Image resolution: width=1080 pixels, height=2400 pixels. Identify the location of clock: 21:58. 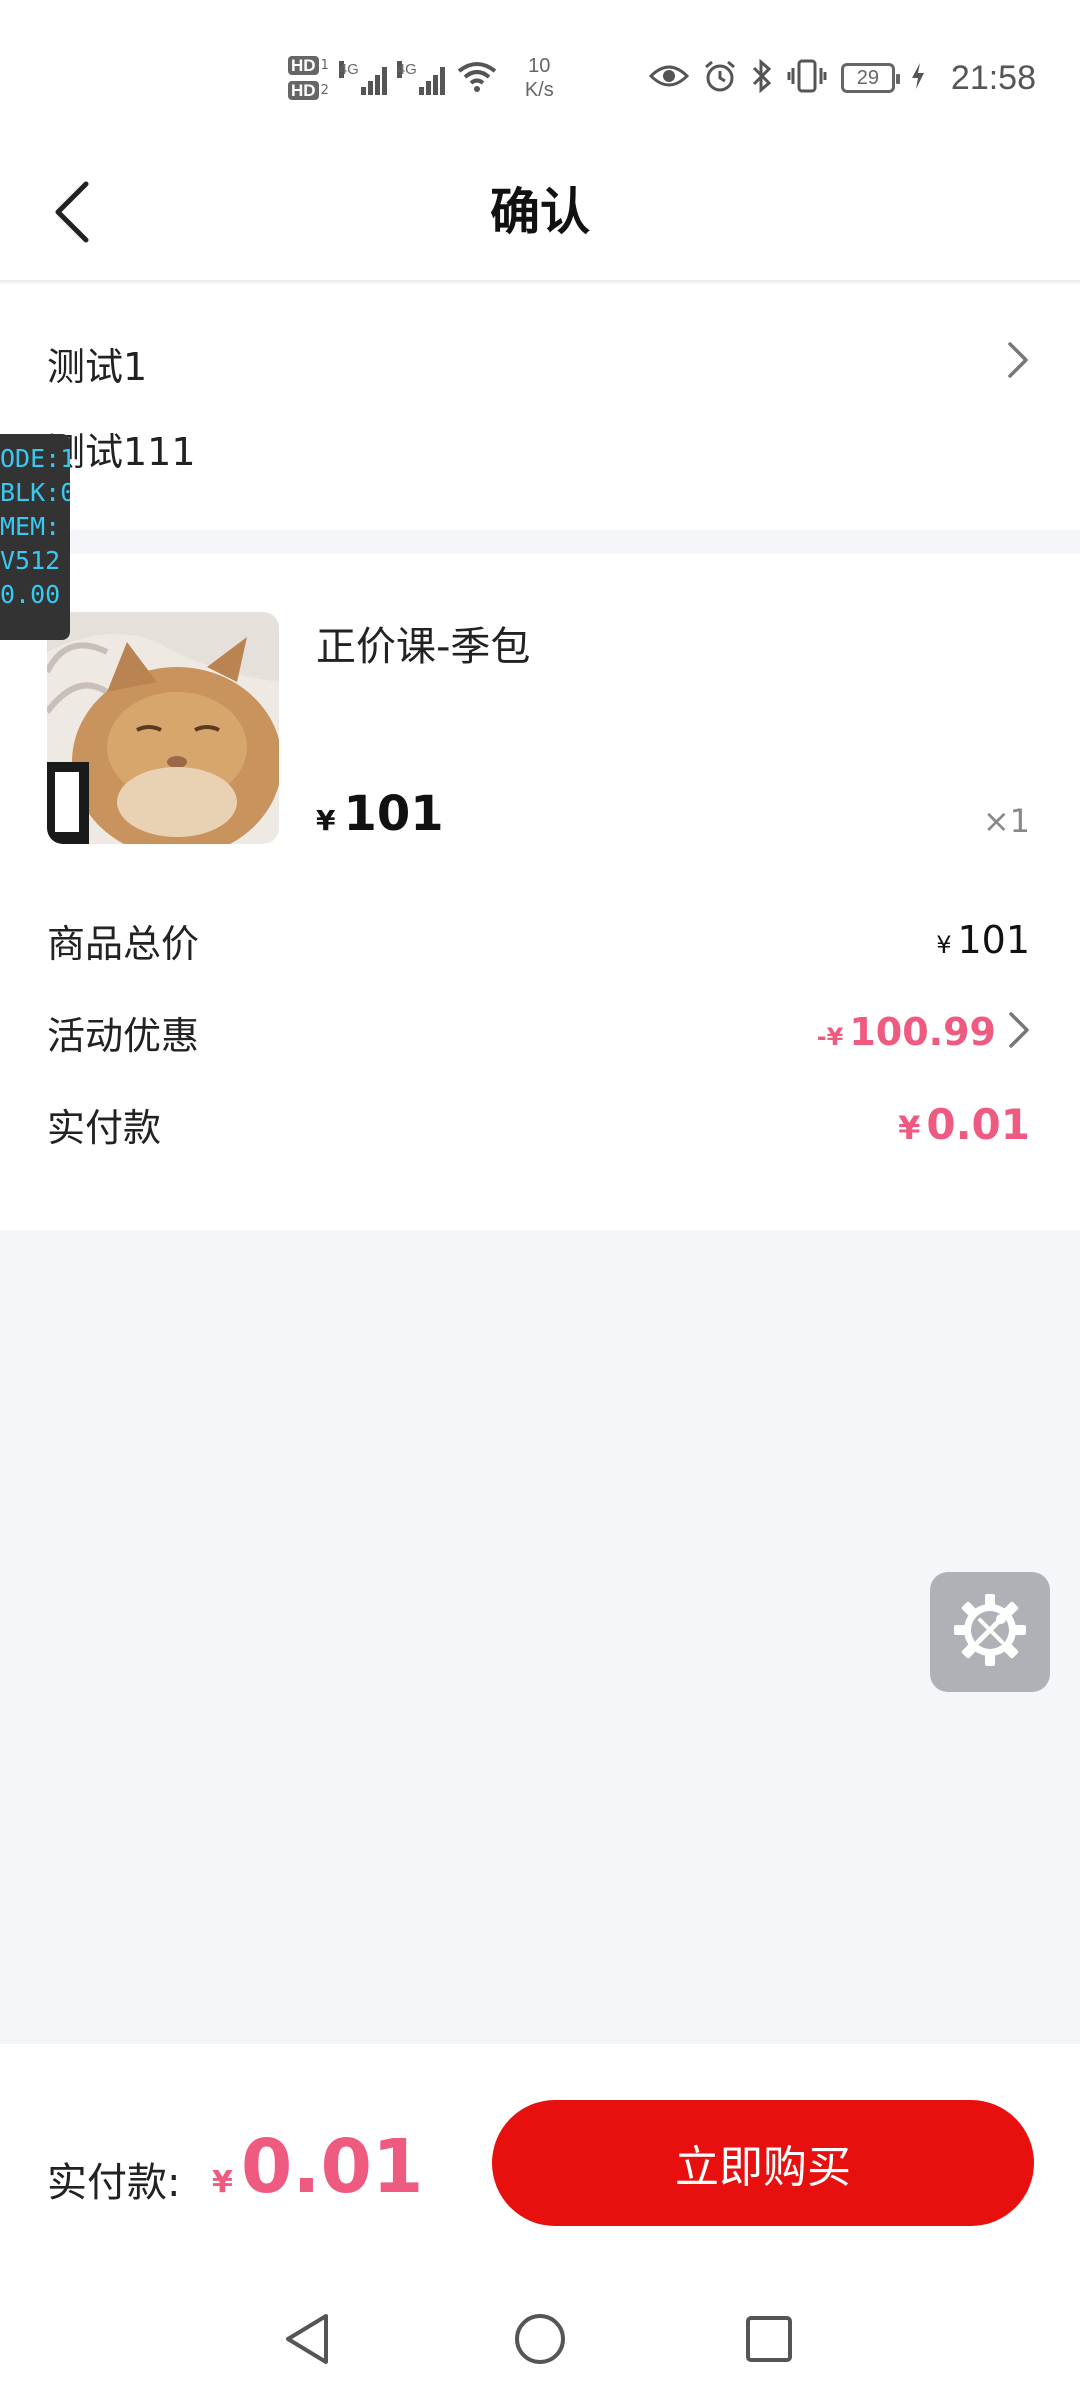
(993, 77).